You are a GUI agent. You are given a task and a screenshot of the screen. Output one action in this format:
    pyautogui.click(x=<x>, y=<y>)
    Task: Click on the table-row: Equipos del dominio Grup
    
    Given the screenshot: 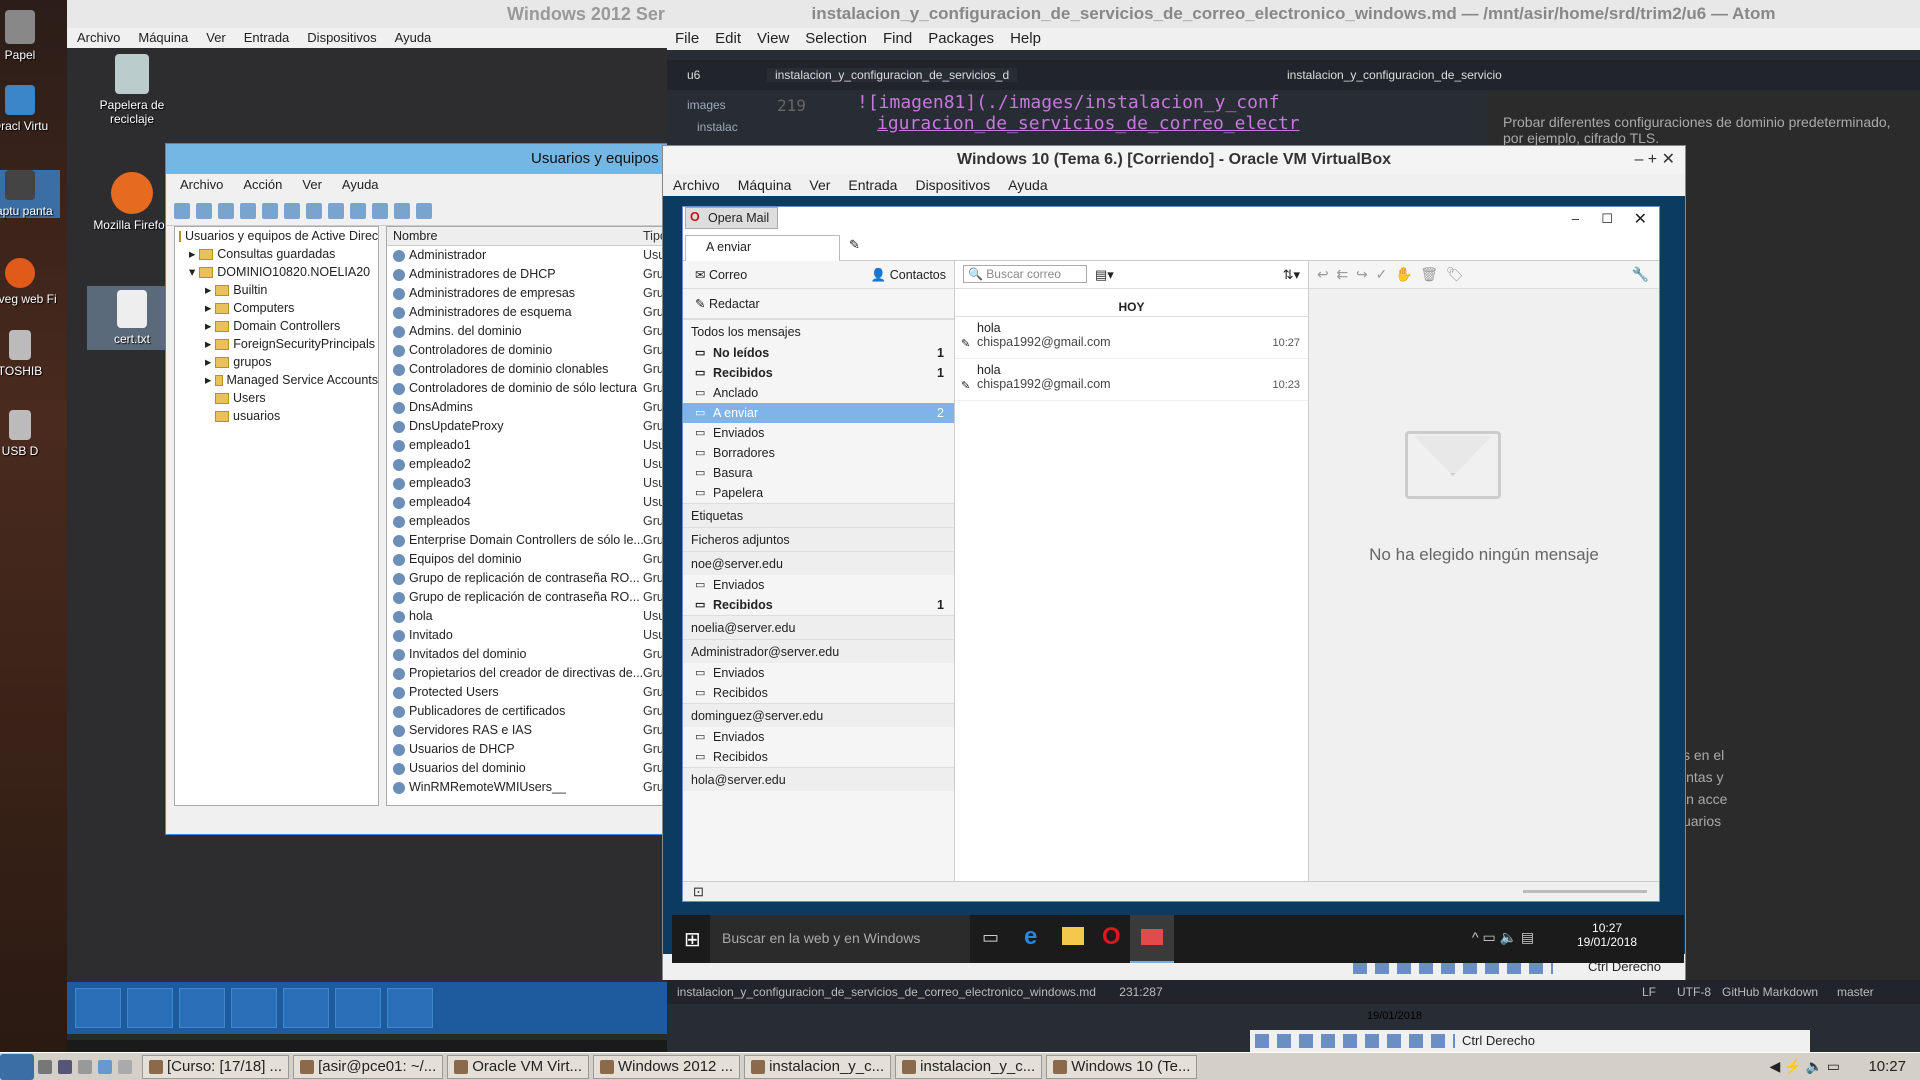 What is the action you would take?
    pyautogui.click(x=531, y=559)
    